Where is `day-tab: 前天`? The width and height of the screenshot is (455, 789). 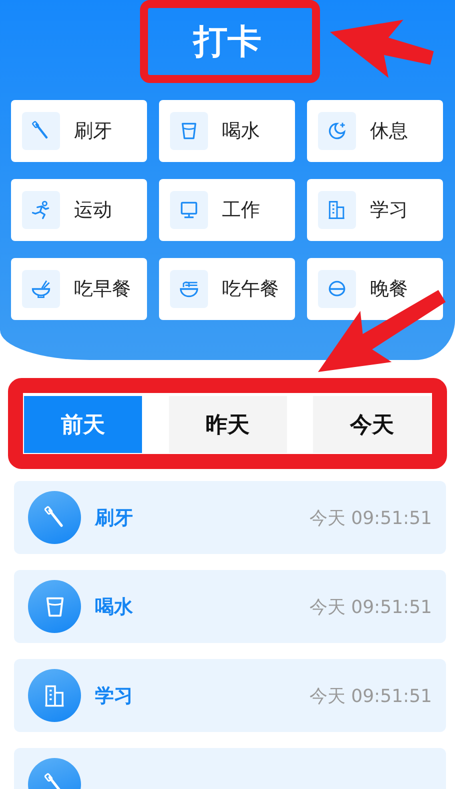 day-tab: 前天 is located at coordinates (83, 424).